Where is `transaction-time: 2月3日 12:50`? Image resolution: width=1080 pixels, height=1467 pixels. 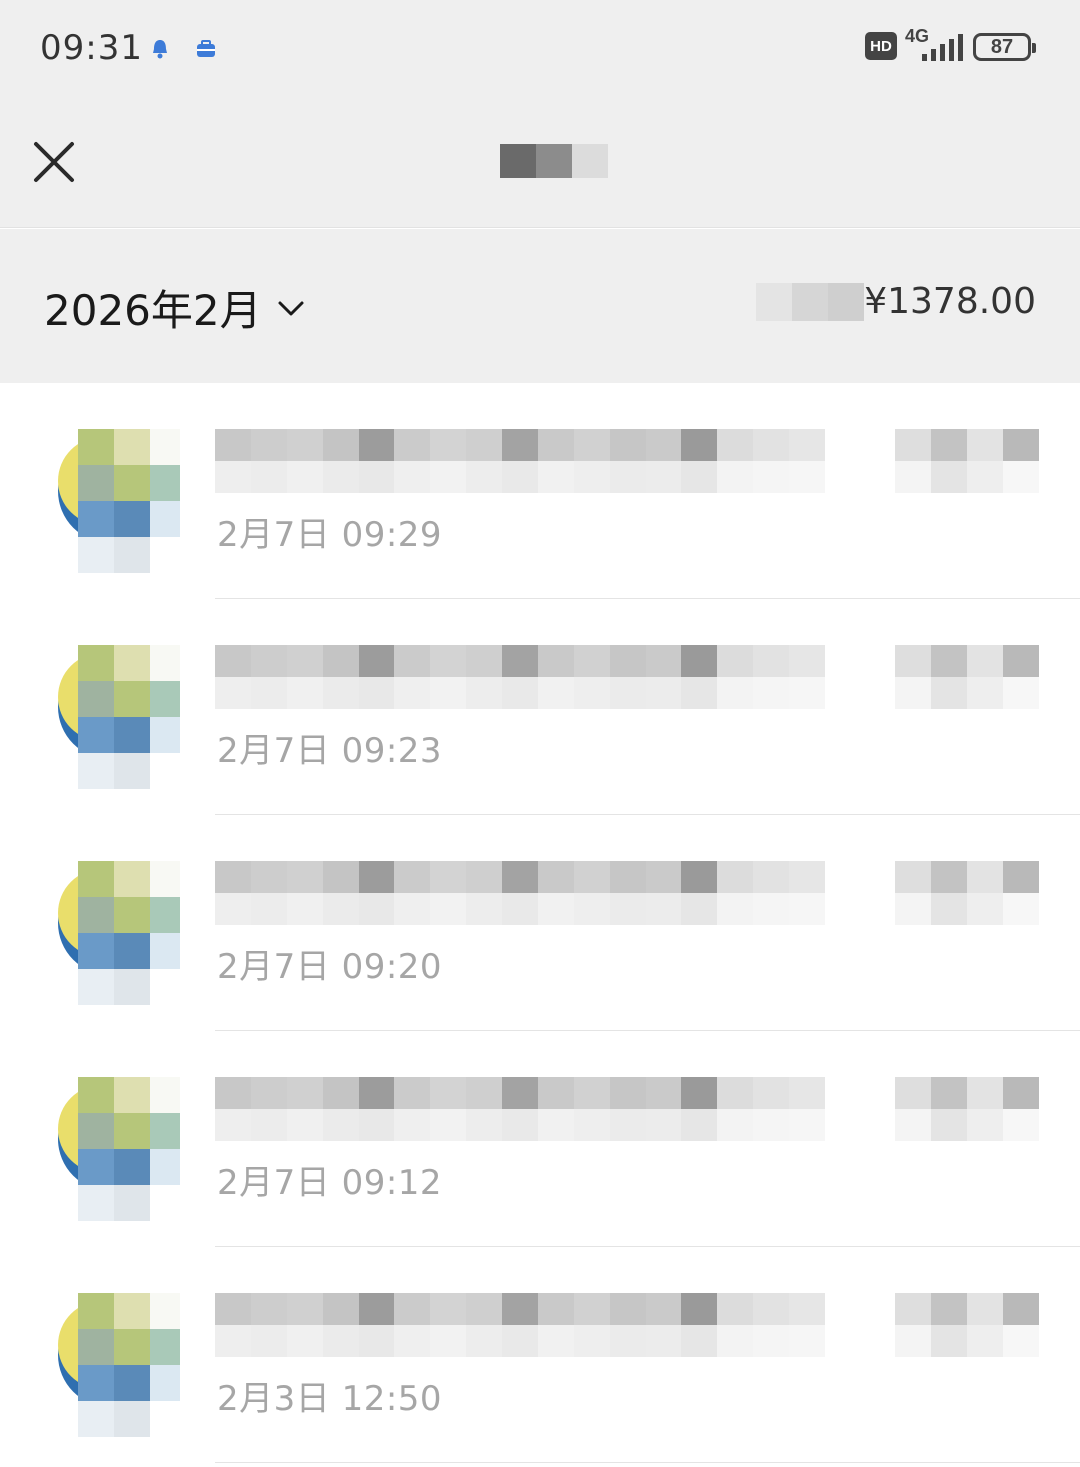
transaction-time: 2月3日 12:50 is located at coordinates (330, 1399).